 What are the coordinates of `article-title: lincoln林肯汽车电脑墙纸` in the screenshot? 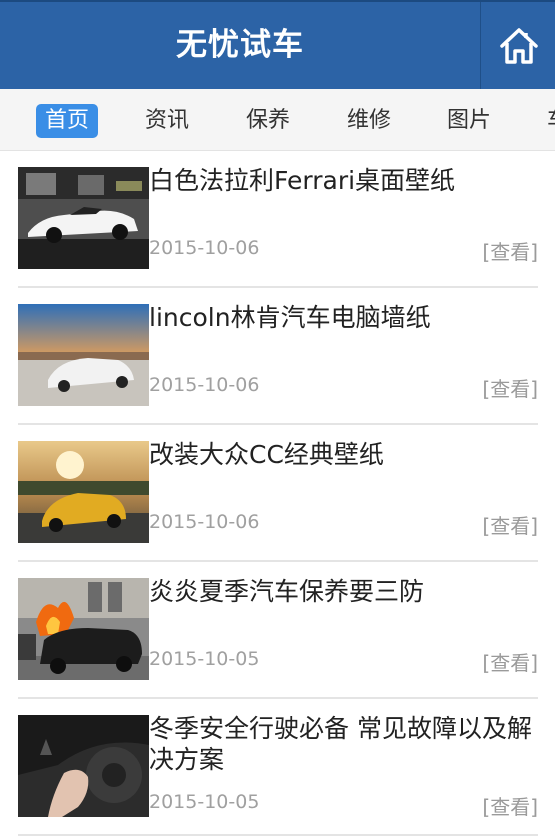 It's located at (343, 317).